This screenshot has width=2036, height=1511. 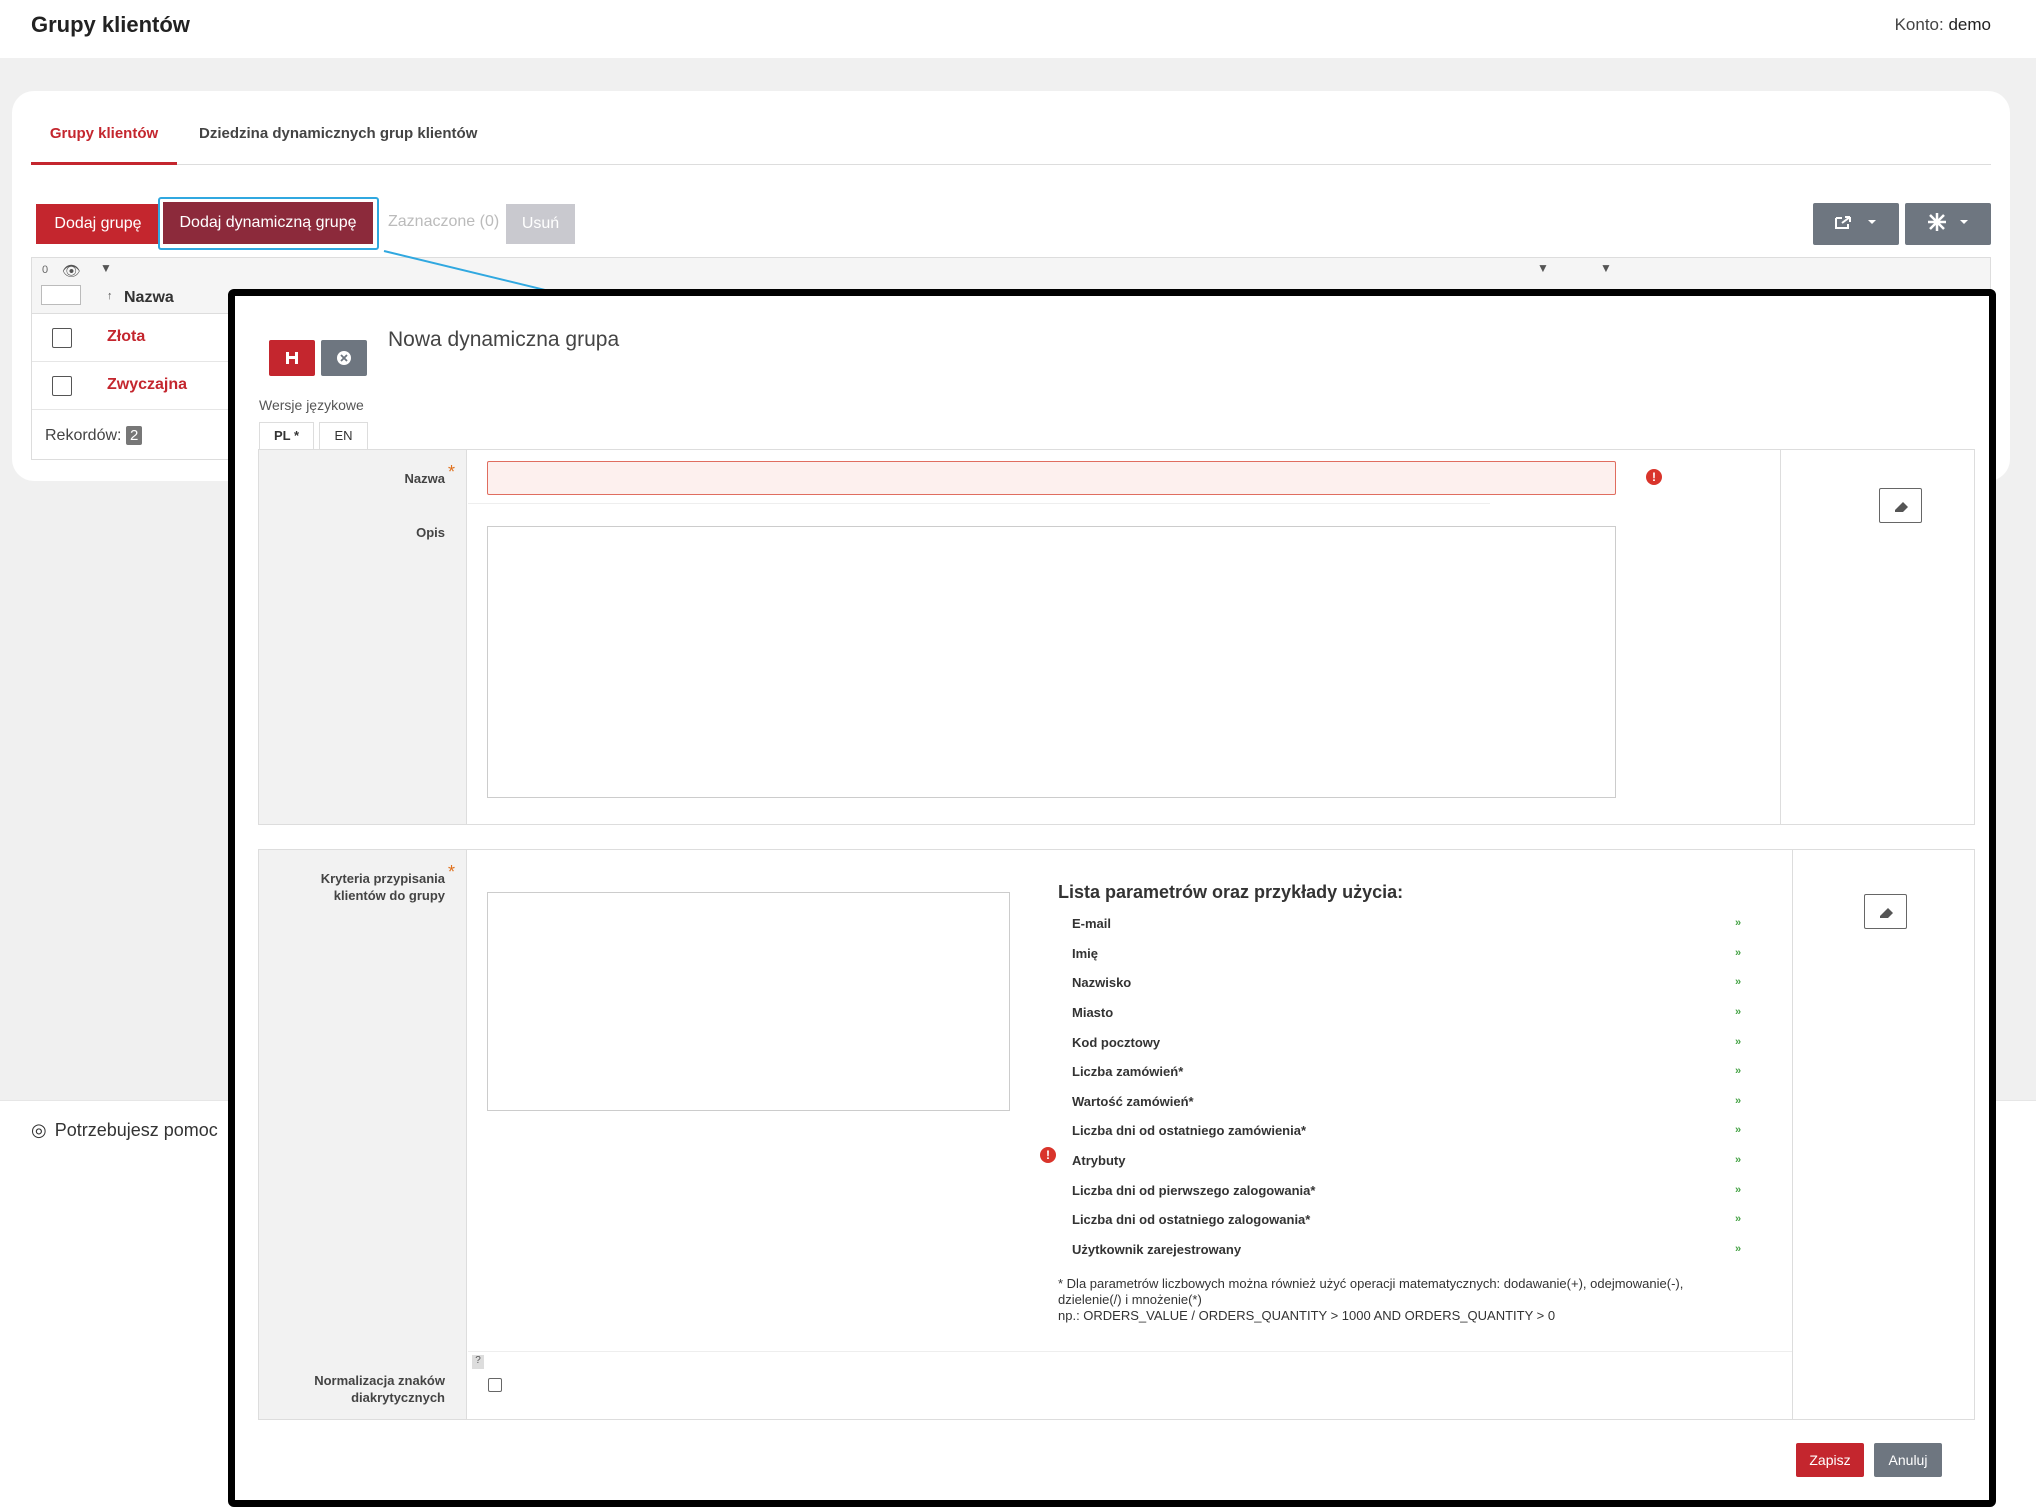 What do you see at coordinates (39, 1130) in the screenshot?
I see `lifebuoy-icon: ◎` at bounding box center [39, 1130].